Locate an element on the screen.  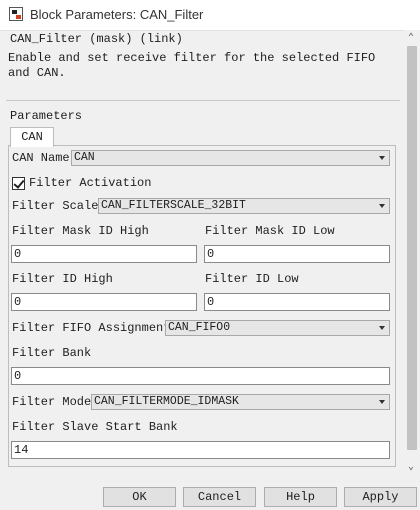
tab-can: CAN is located at coordinates (32, 137).